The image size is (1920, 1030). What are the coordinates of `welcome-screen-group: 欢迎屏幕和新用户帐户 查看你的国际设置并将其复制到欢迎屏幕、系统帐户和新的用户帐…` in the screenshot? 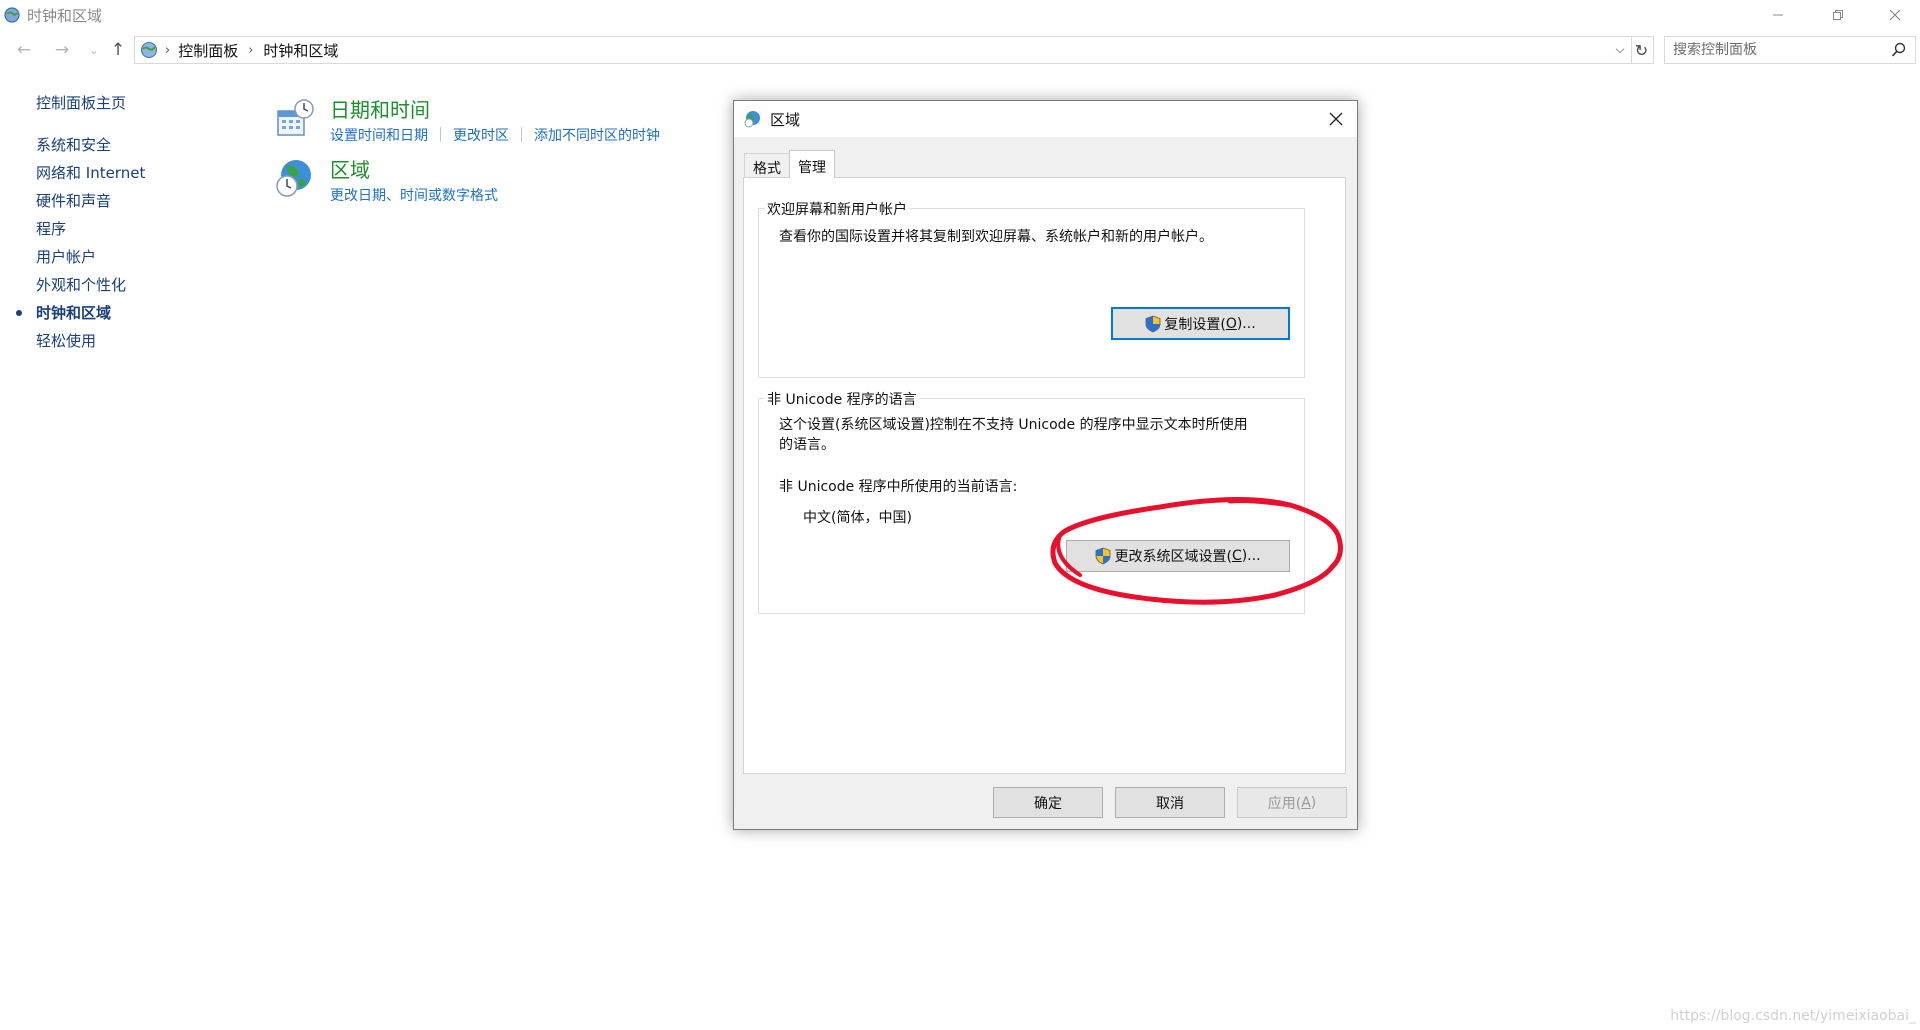 It's located at (1031, 288).